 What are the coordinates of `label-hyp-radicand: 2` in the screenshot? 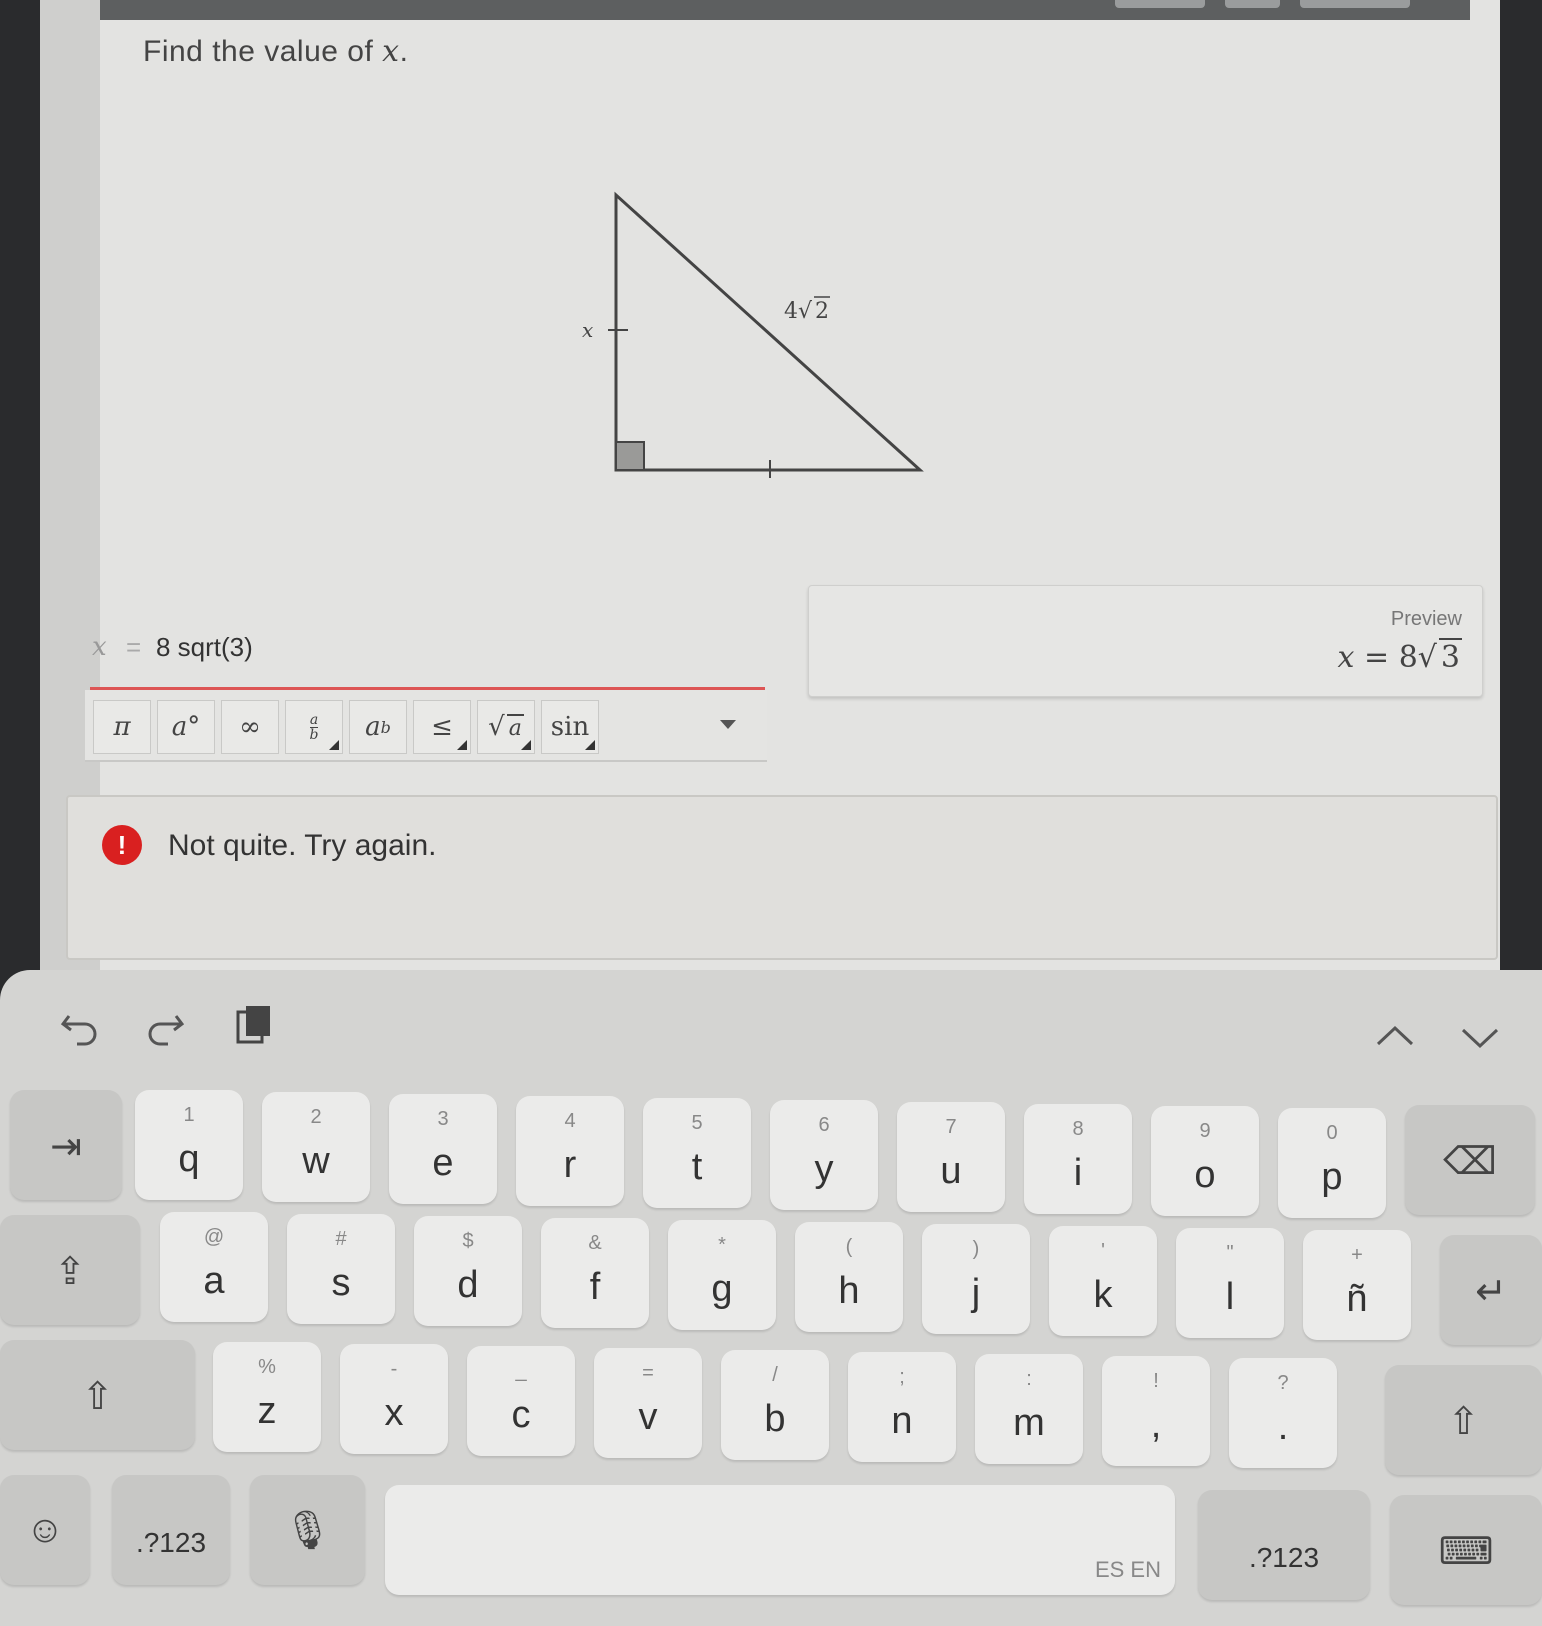 It's located at (822, 311).